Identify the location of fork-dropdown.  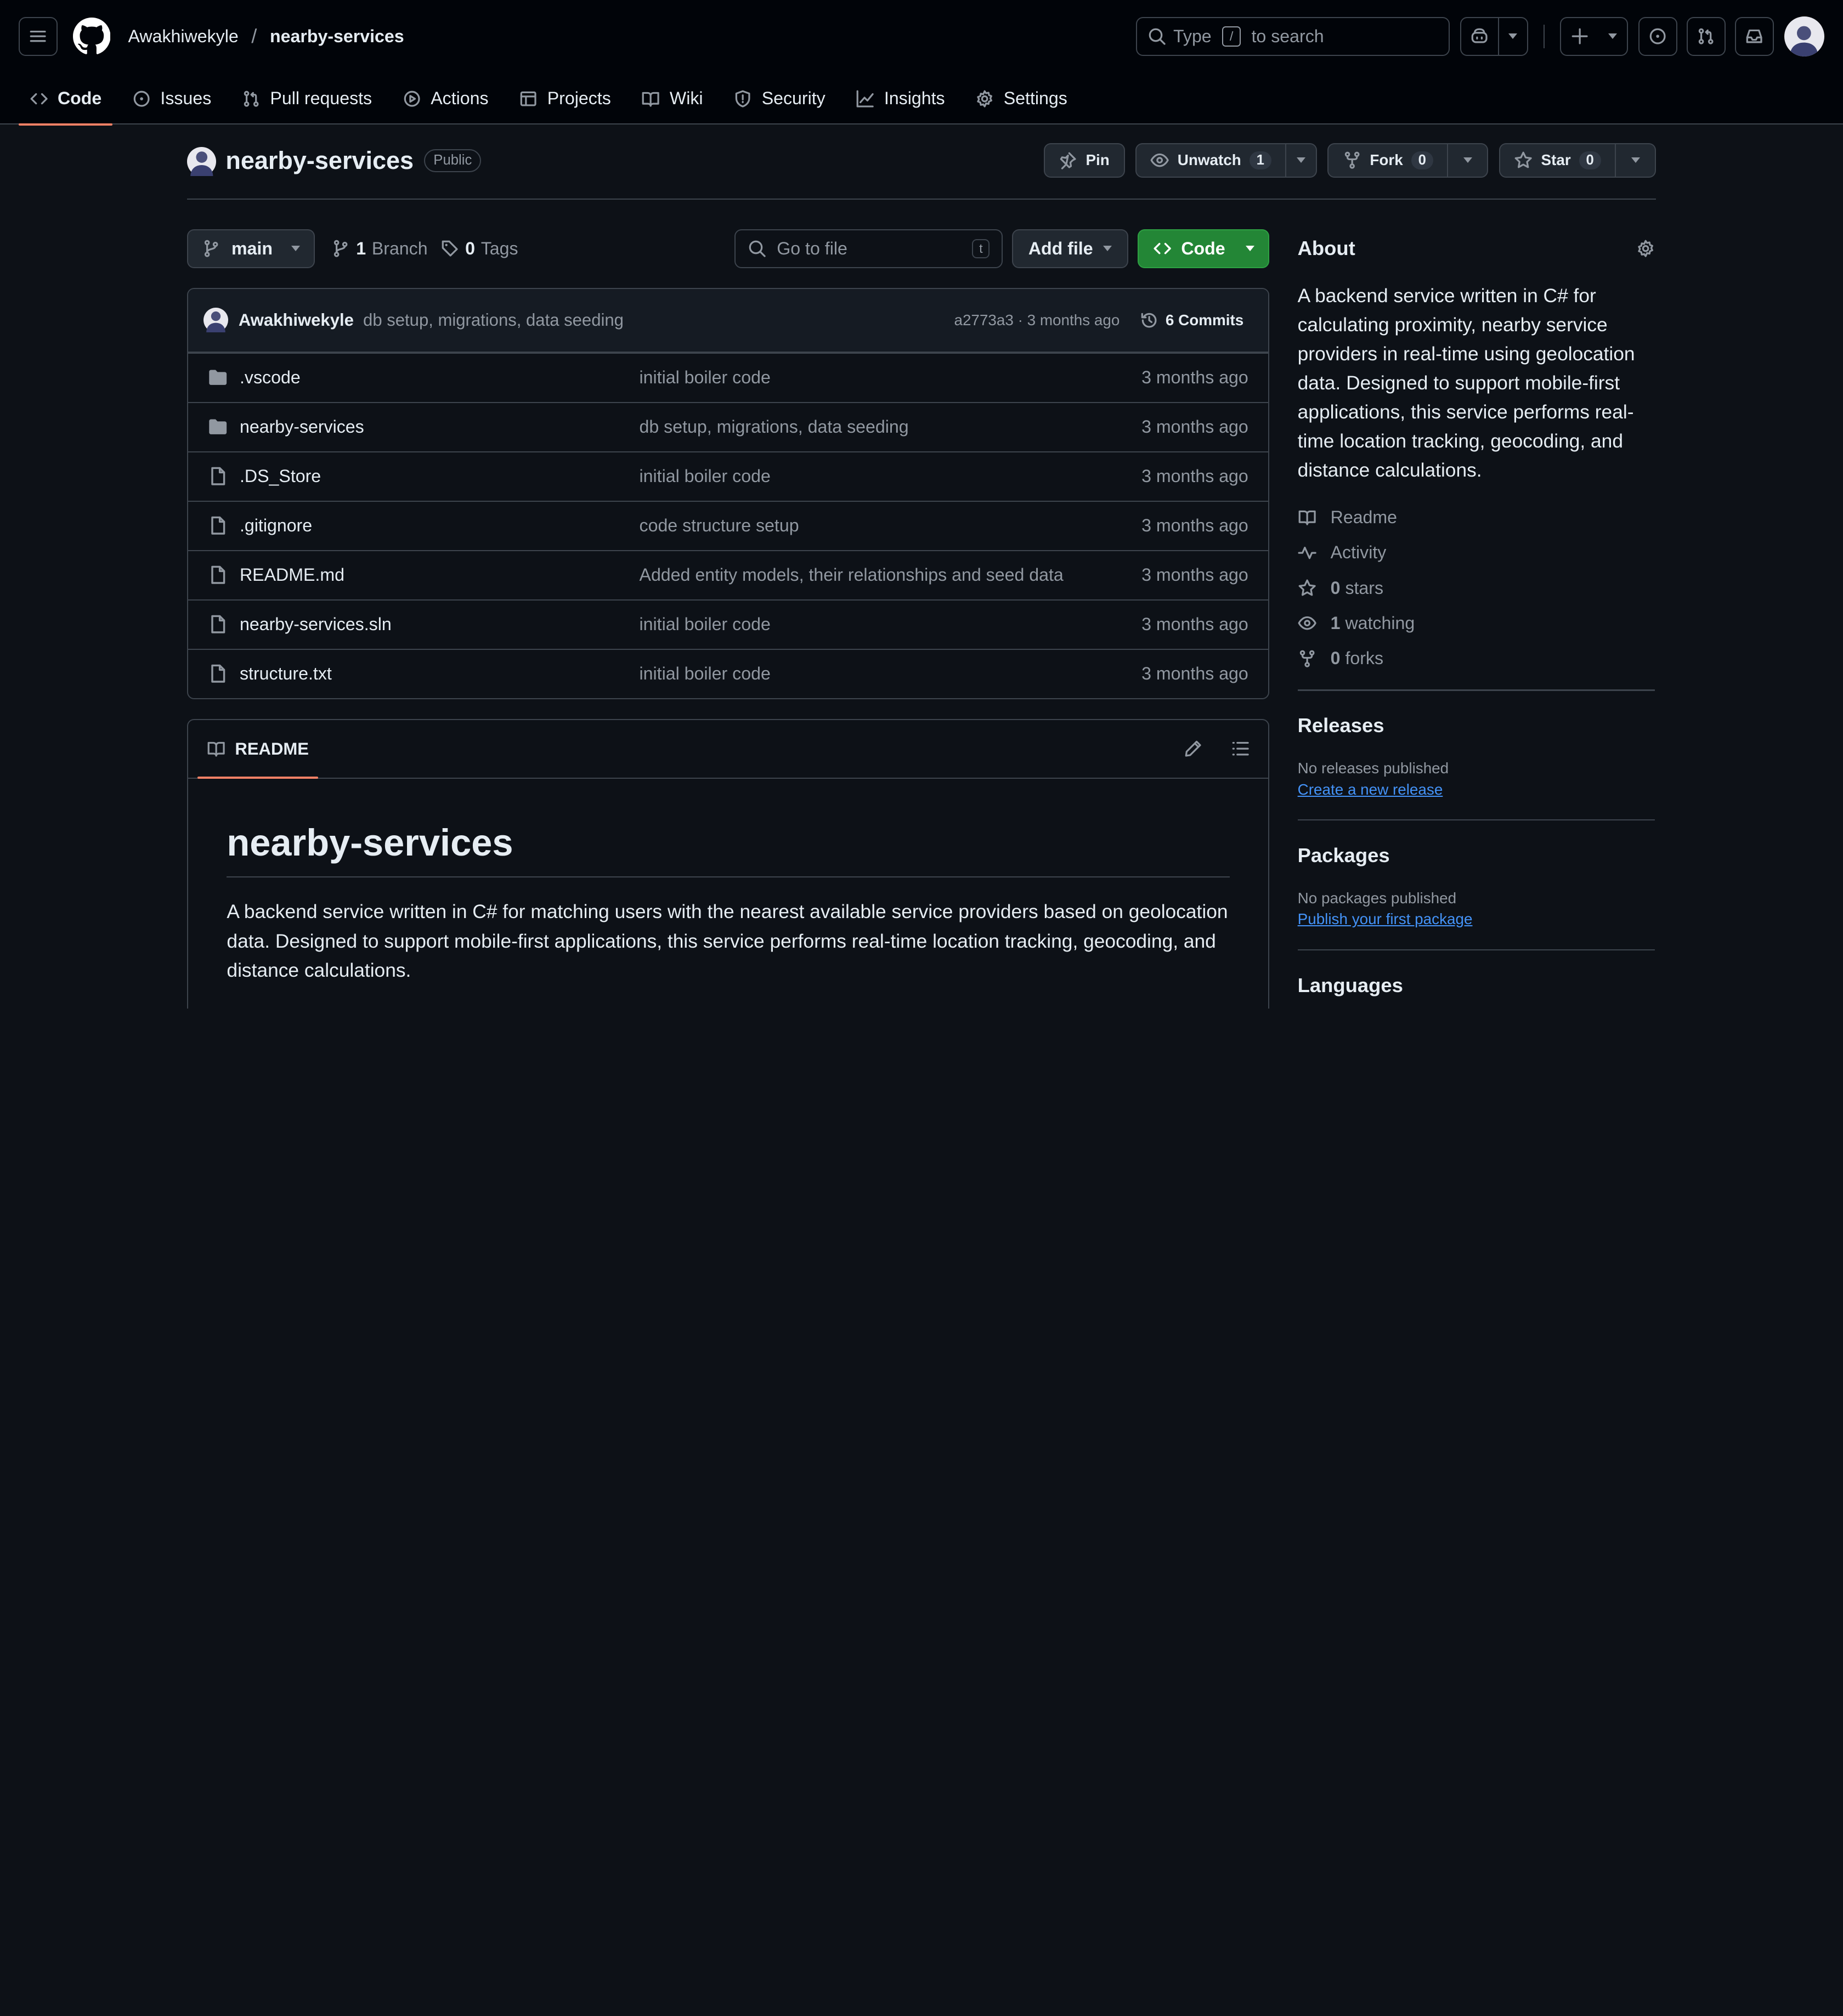
(1467, 160).